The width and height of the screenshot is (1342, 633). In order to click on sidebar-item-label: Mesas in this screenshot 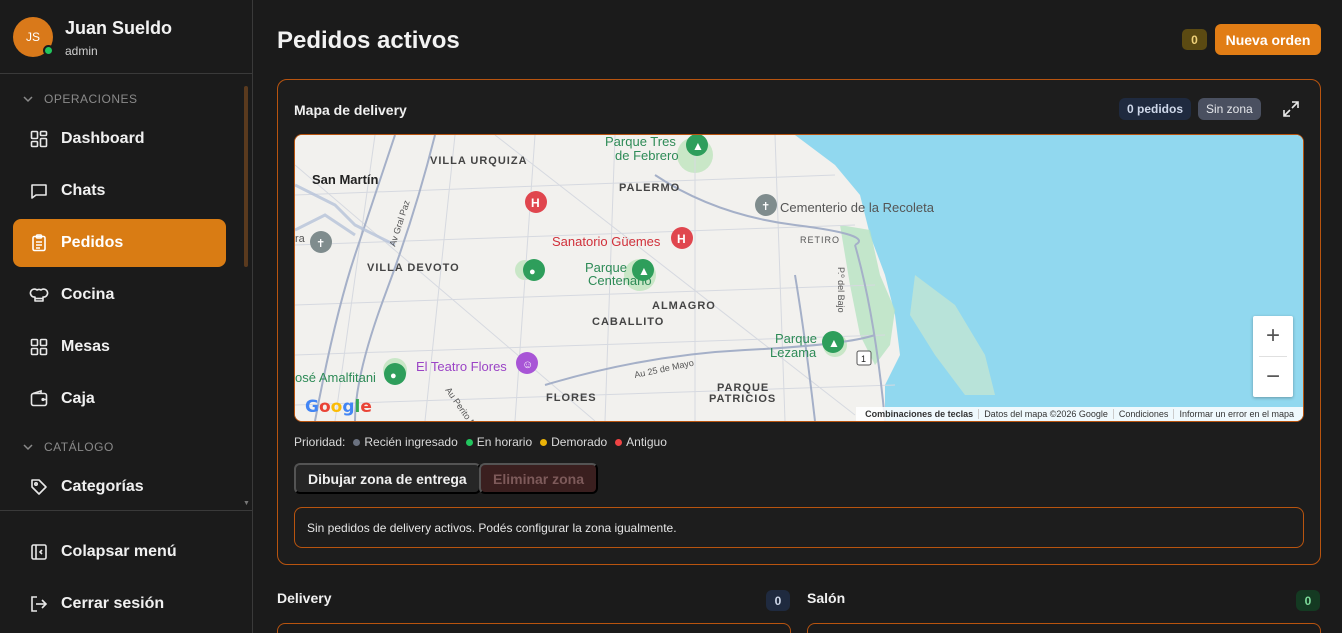, I will do `click(85, 346)`.